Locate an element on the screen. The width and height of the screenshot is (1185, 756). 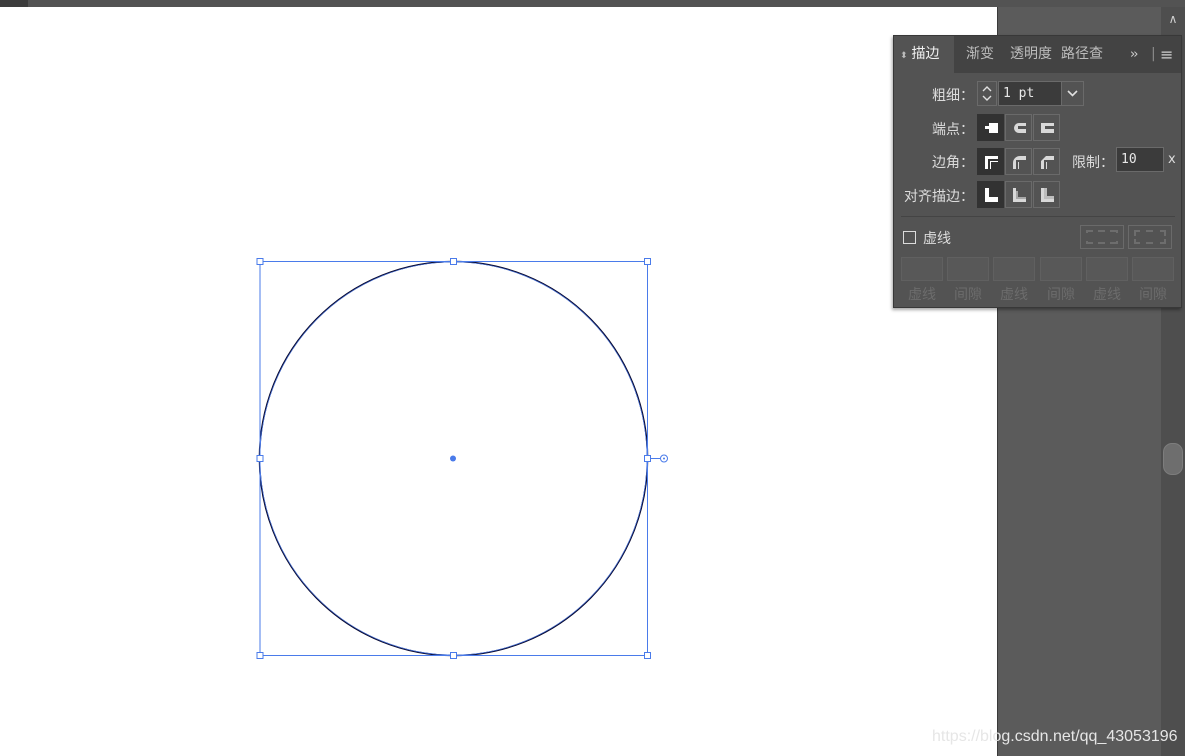
butt-cap-button is located at coordinates (990, 127).